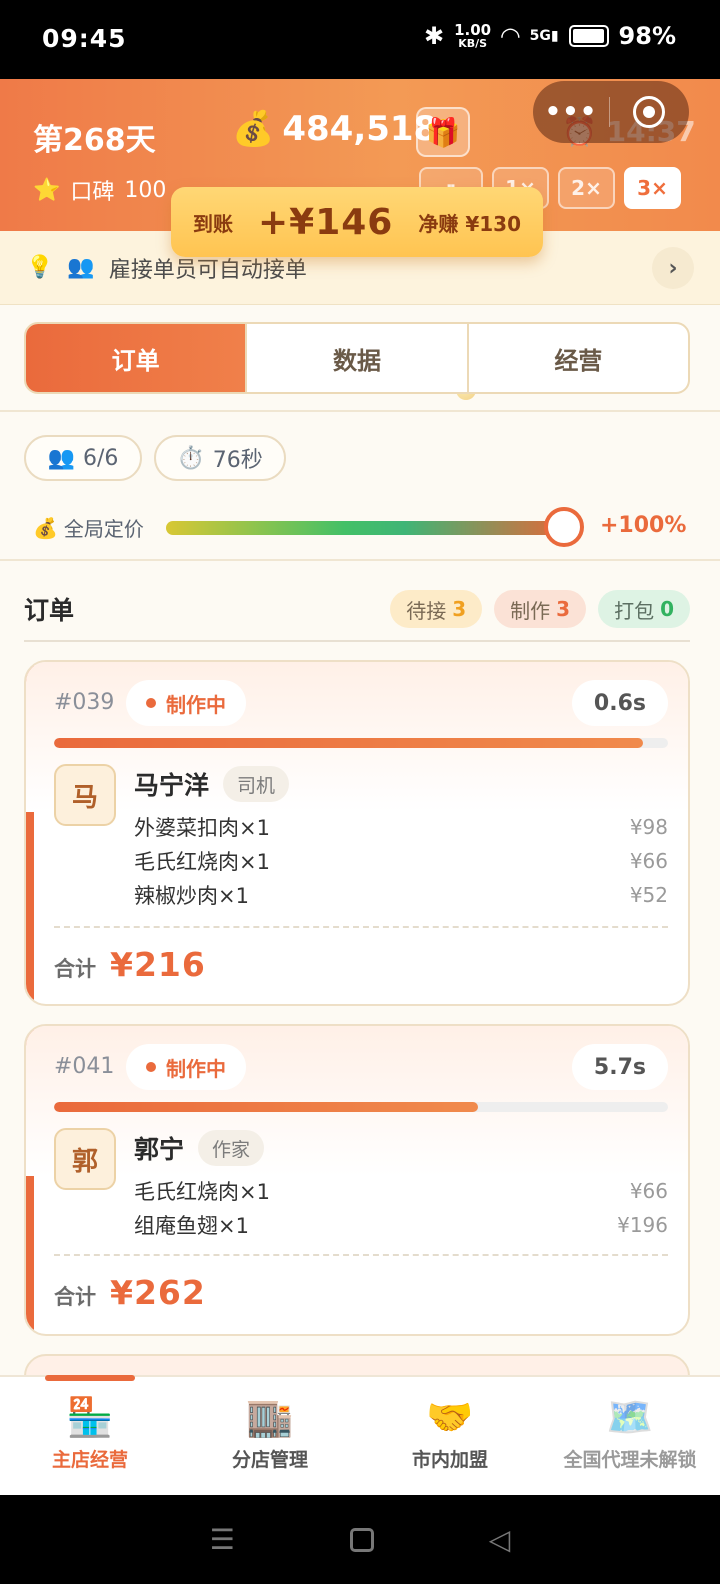 The image size is (720, 1584). I want to click on customer-role: 作家, so click(231, 1148).